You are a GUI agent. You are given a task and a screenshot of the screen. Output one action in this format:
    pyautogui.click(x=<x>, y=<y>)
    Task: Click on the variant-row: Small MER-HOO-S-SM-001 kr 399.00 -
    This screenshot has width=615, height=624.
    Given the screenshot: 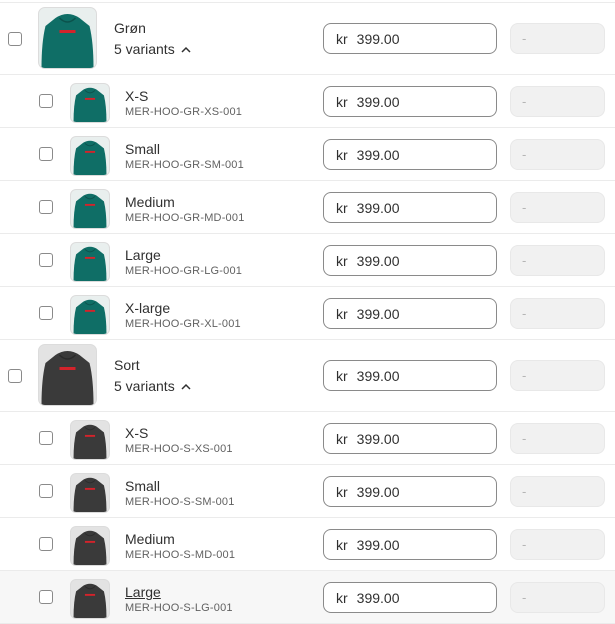 What is the action you would take?
    pyautogui.click(x=307, y=491)
    